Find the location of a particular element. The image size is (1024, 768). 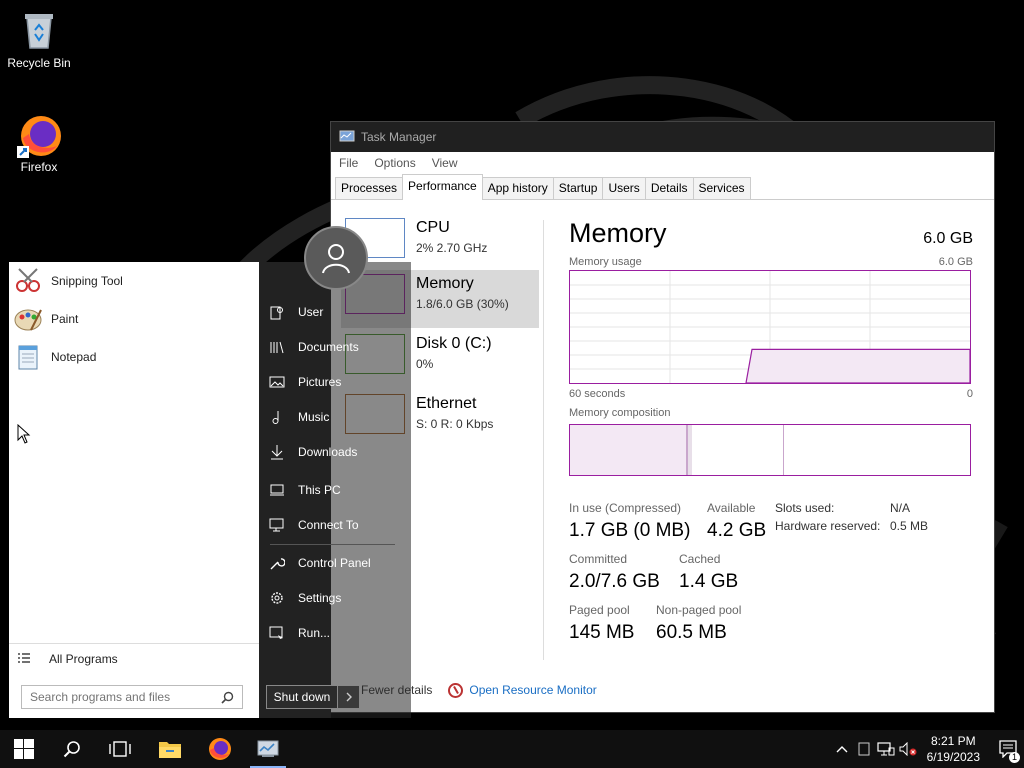

desktop-icon-firefox: Firefox is located at coordinates (39, 143).